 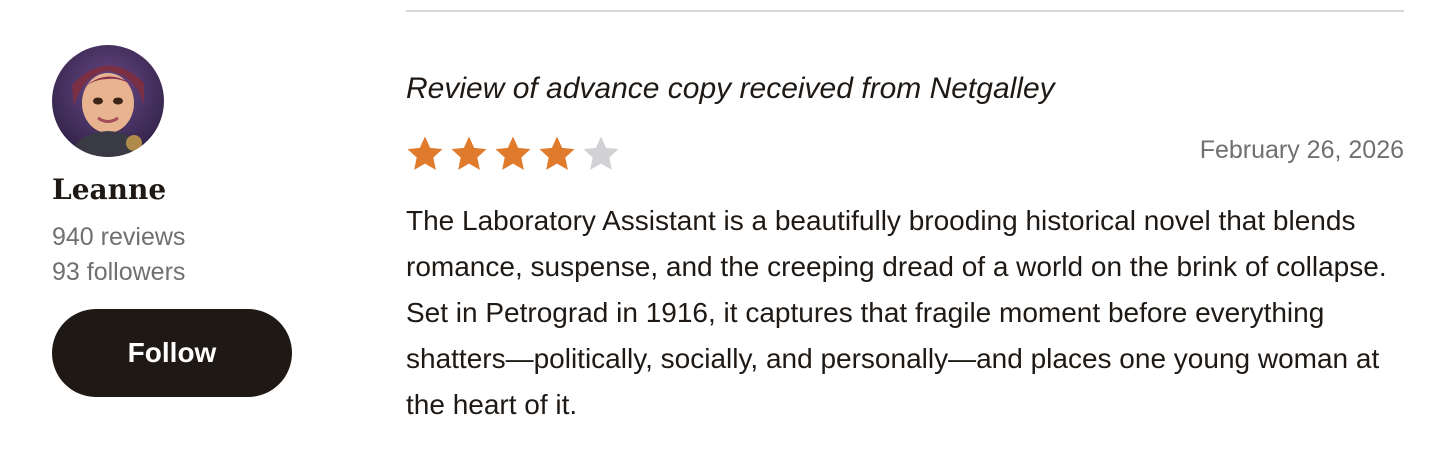 What do you see at coordinates (119, 237) in the screenshot?
I see `reviewer-review-count: 940 reviews` at bounding box center [119, 237].